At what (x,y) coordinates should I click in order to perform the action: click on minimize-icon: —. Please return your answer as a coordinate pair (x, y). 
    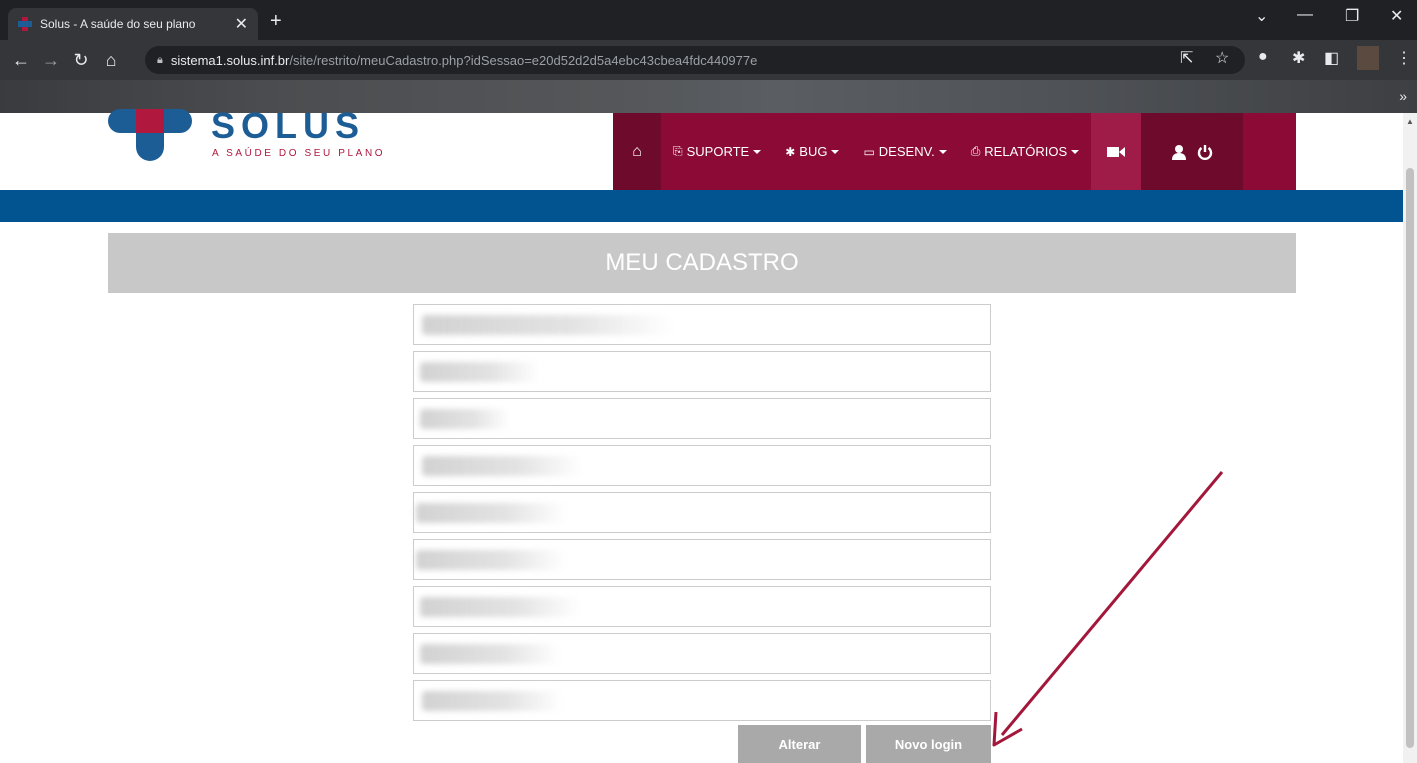
    Looking at the image, I should click on (1305, 15).